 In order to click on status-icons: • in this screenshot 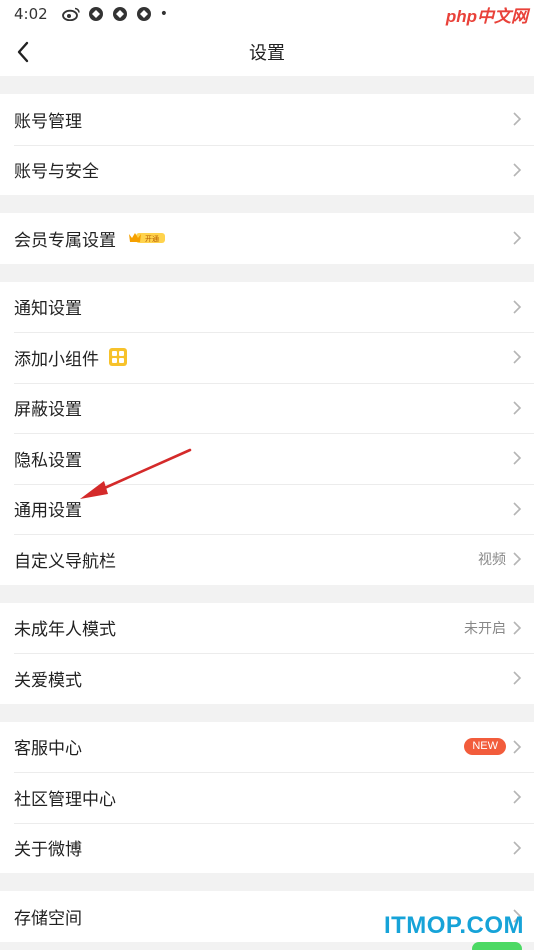, I will do `click(114, 14)`.